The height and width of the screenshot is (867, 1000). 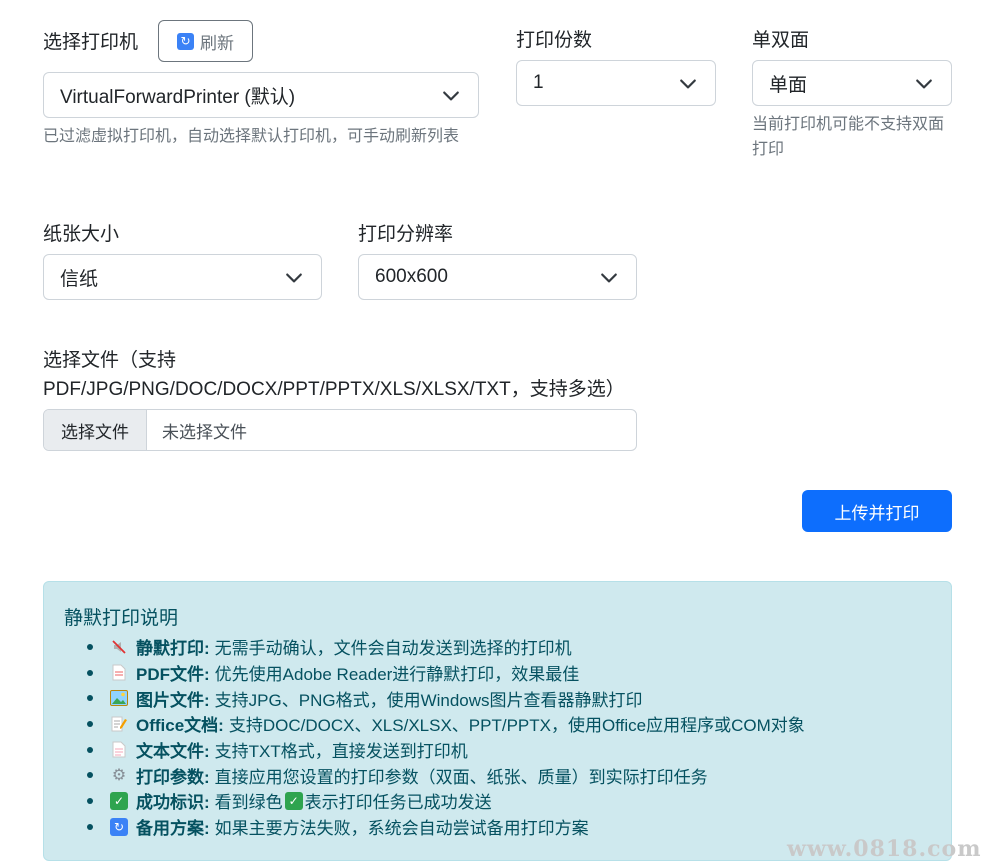 What do you see at coordinates (204, 432) in the screenshot?
I see `file-status-text: 未选择文件` at bounding box center [204, 432].